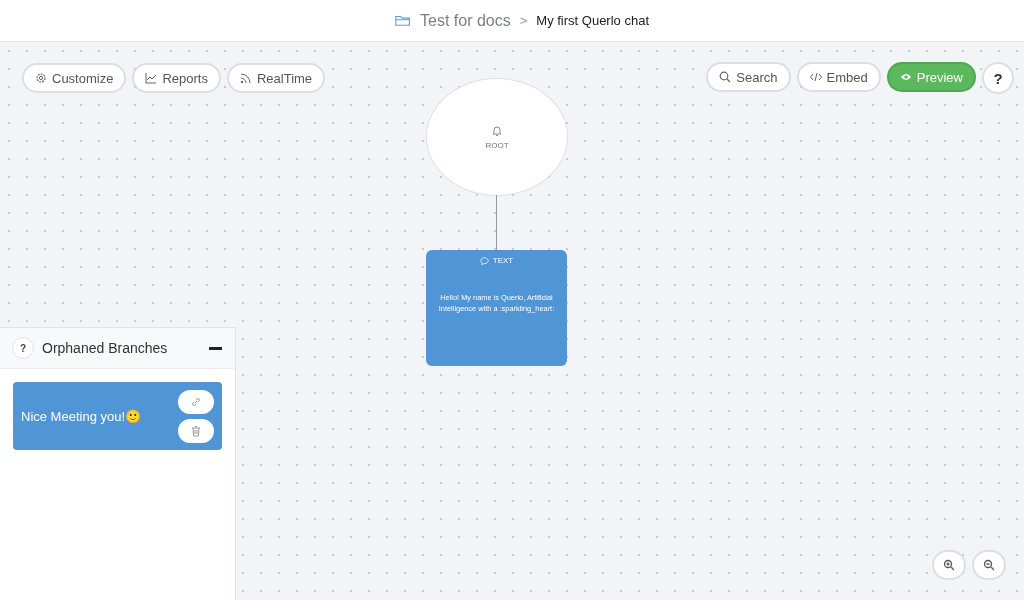 This screenshot has height=600, width=1024. Describe the element at coordinates (748, 77) in the screenshot. I see `toolbar-button: Search` at that location.